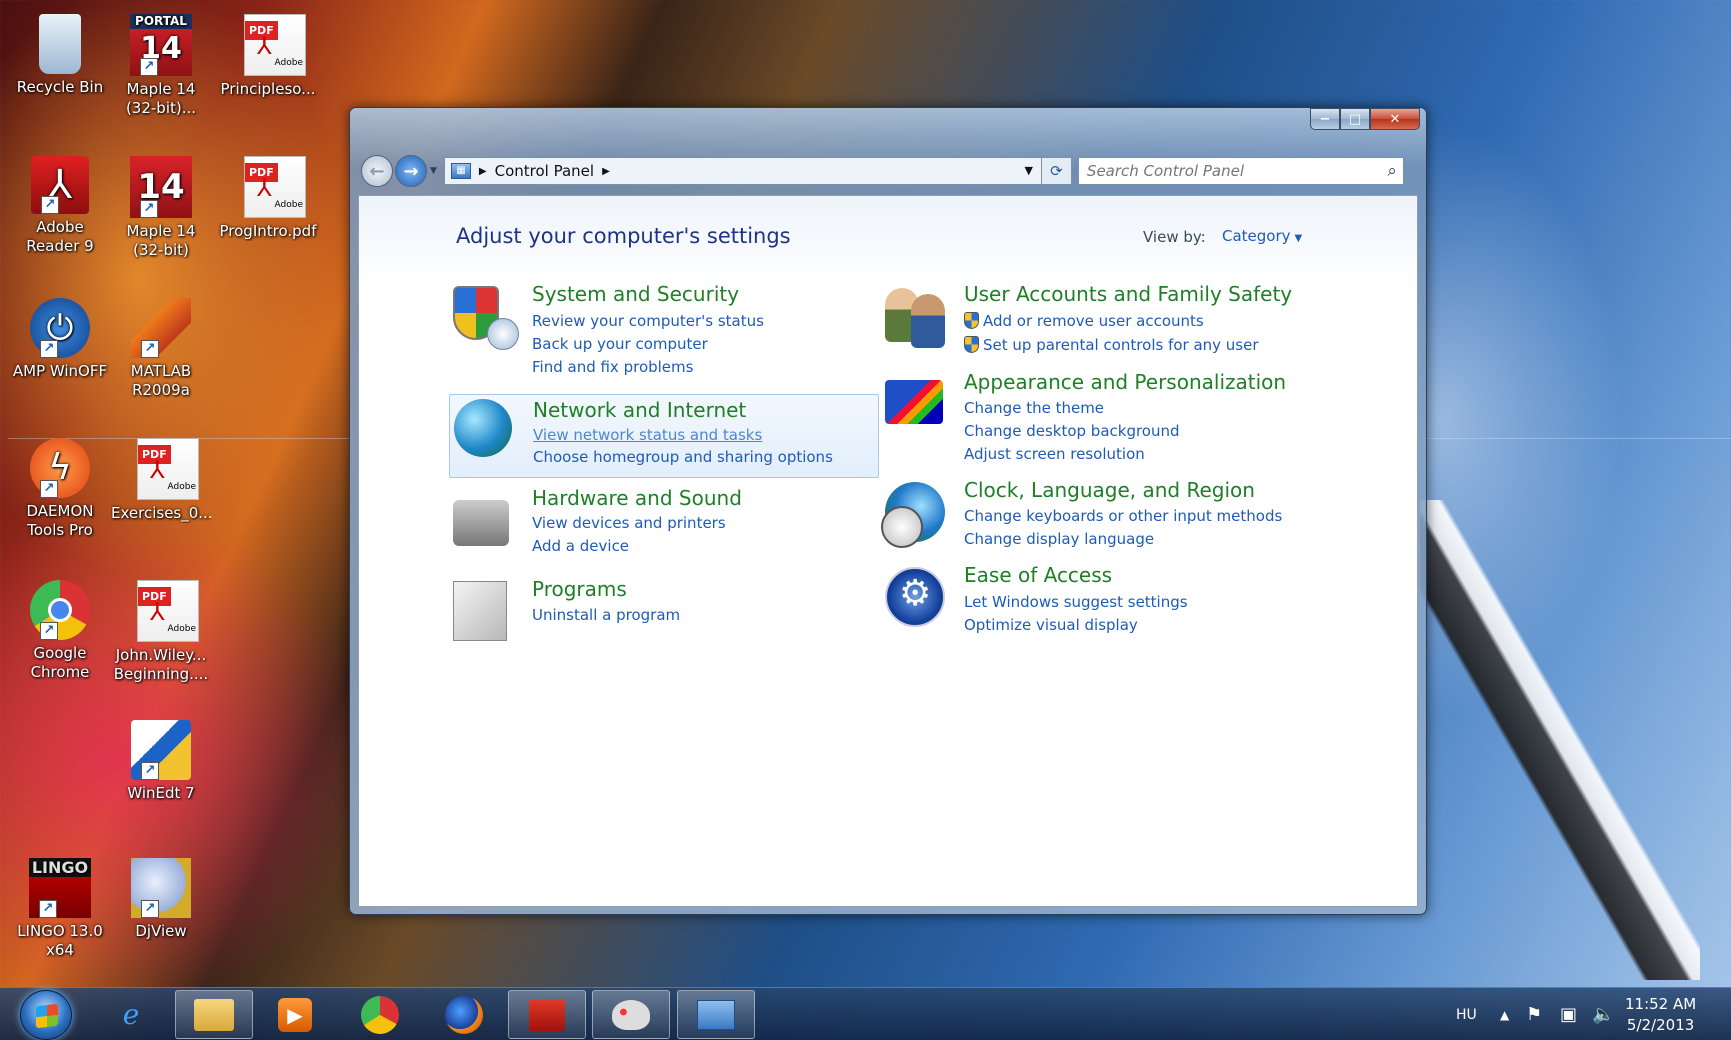  Describe the element at coordinates (1038, 575) in the screenshot. I see `category-title: Ease of Access` at that location.